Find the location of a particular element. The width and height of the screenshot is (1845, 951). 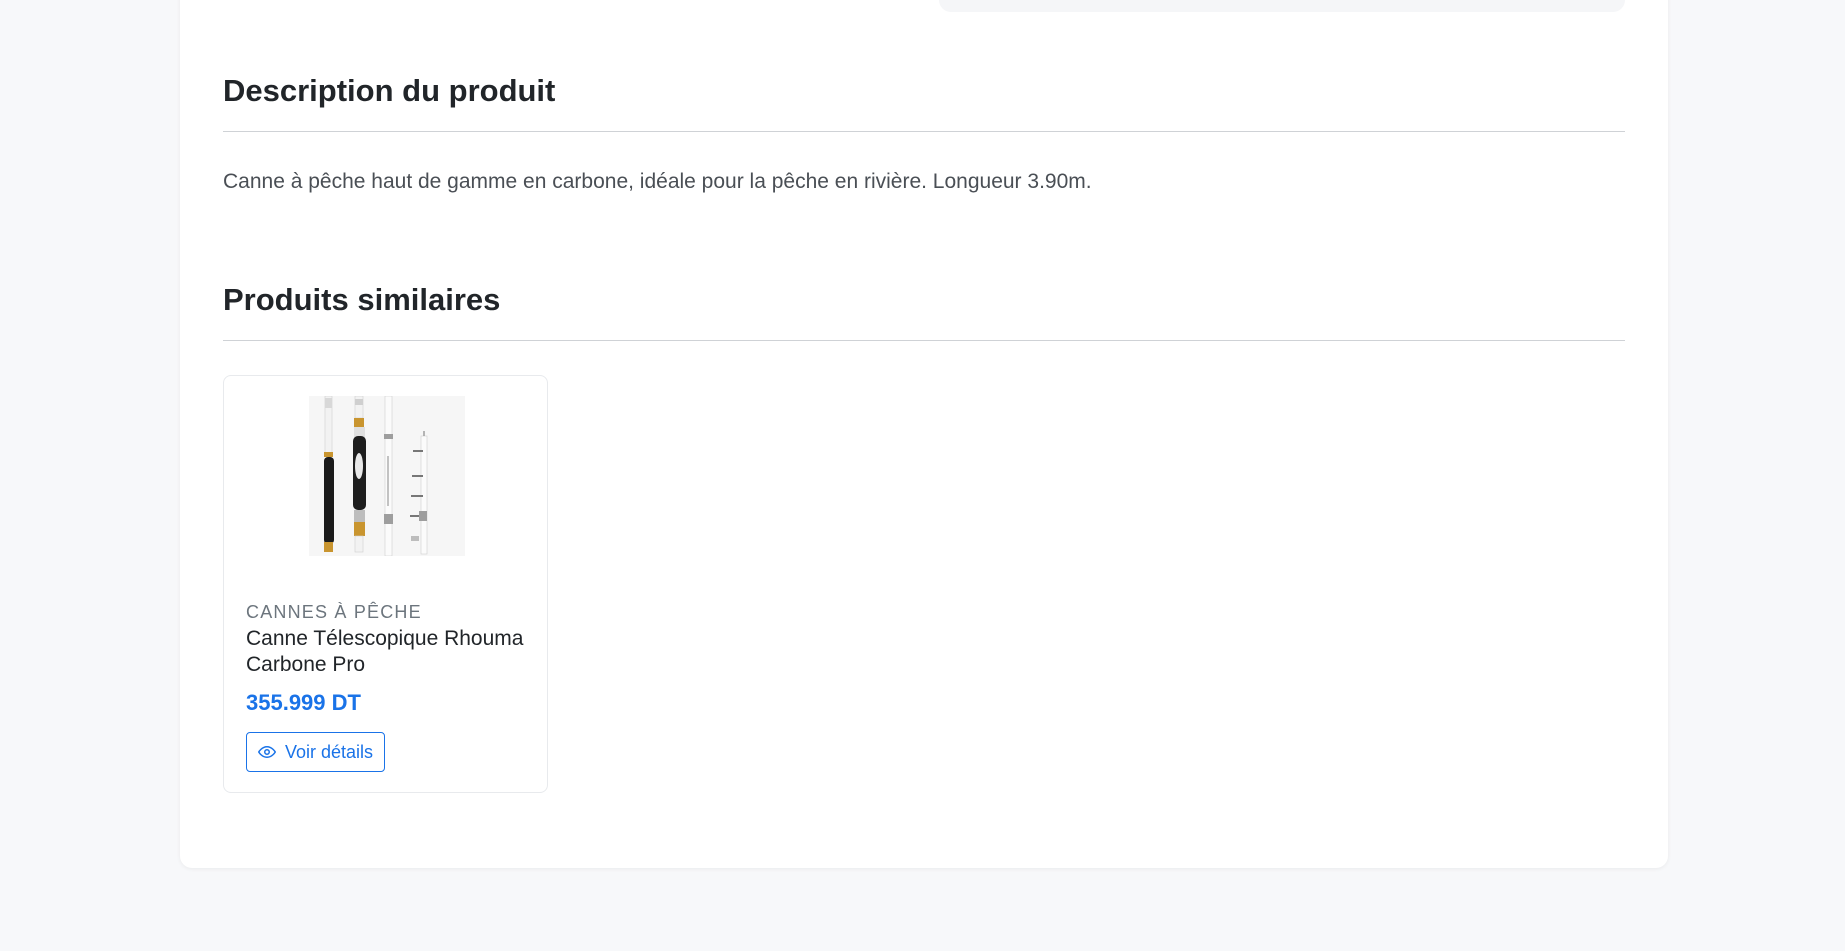

view-details-label: Voir détails is located at coordinates (329, 751).